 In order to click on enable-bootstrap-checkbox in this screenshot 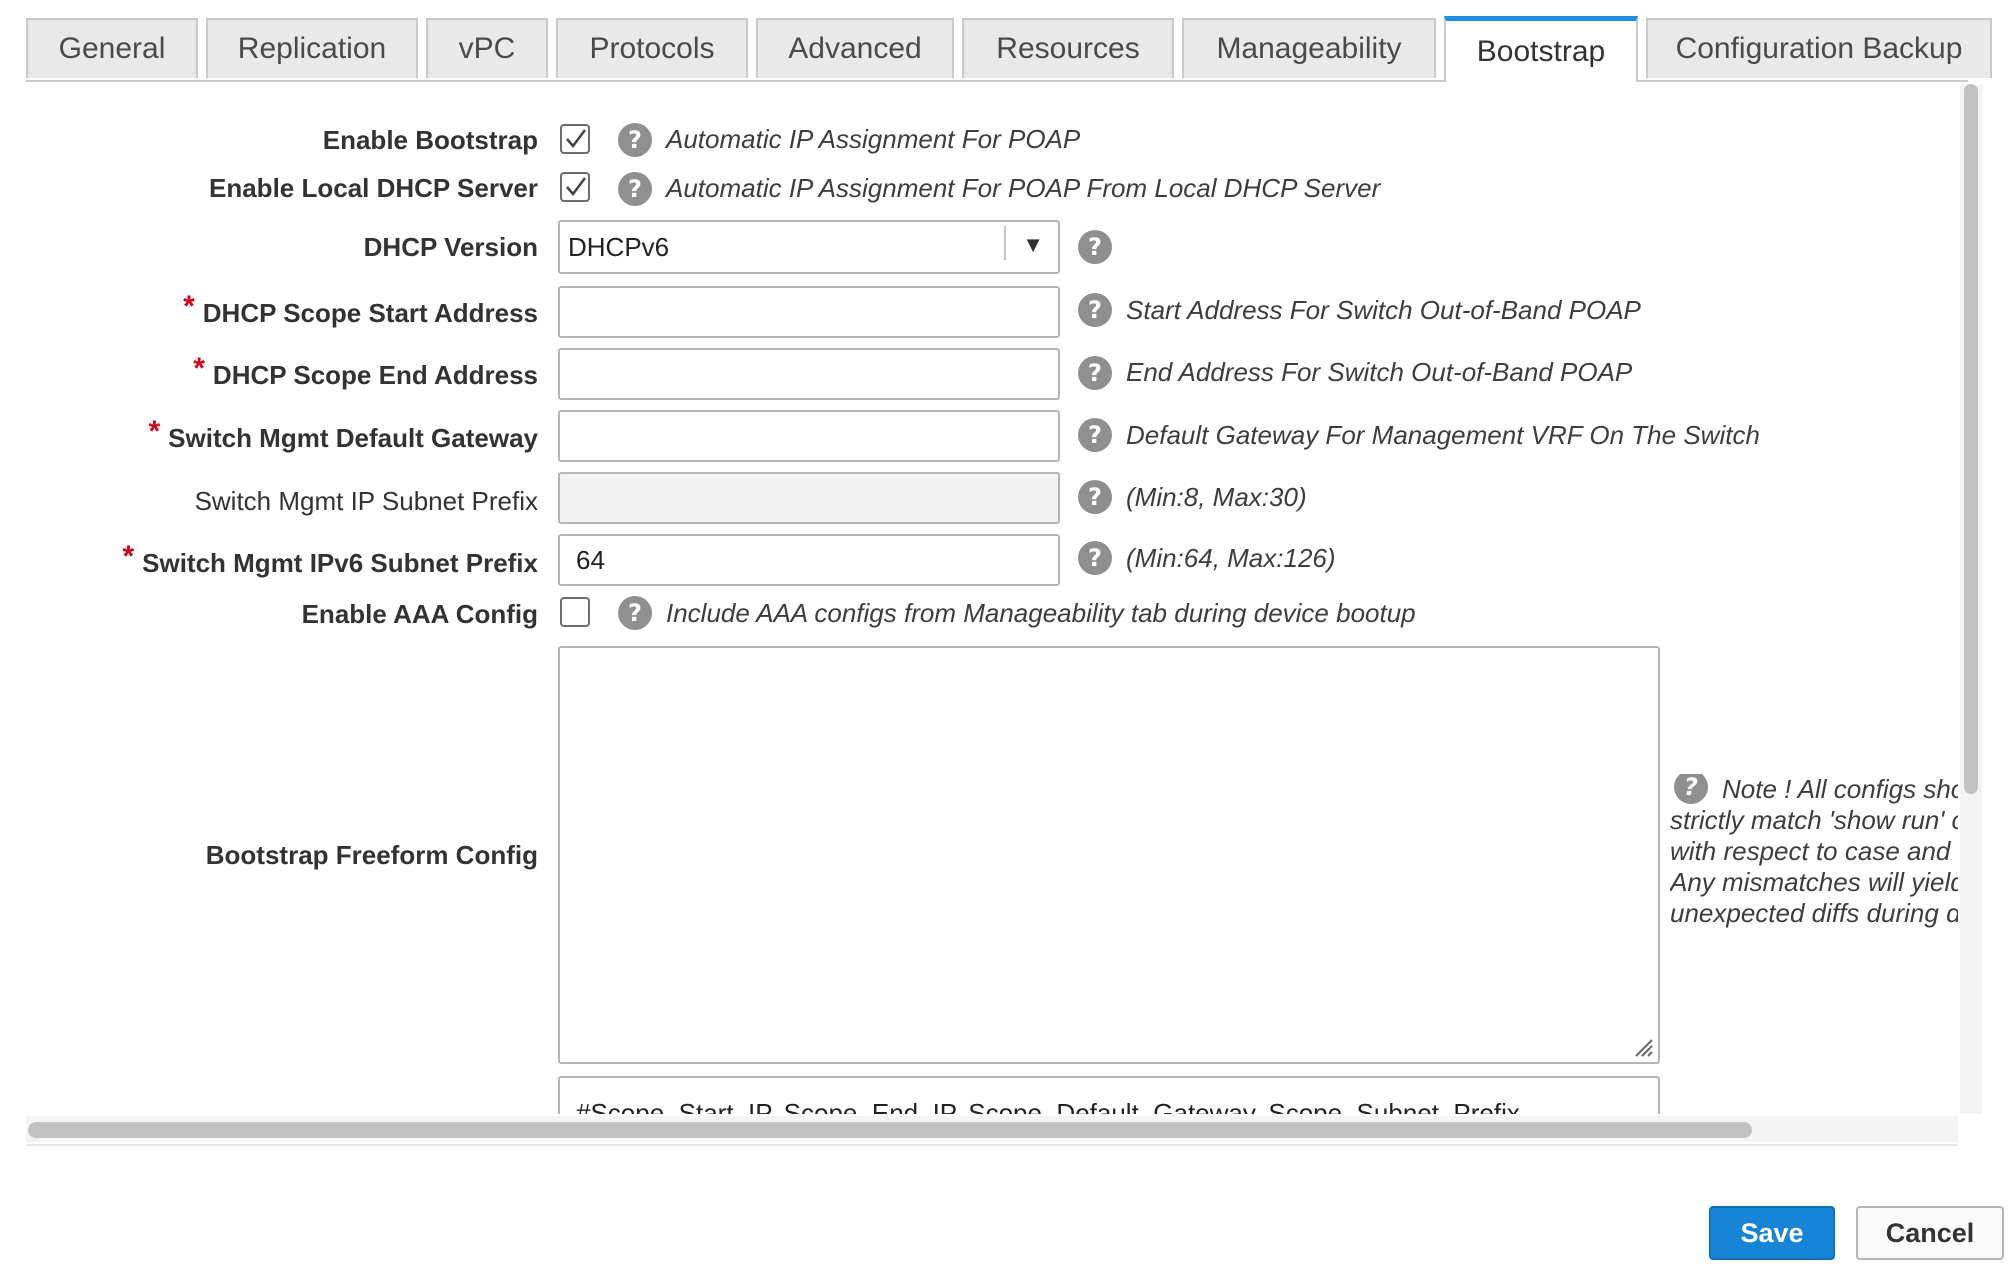, I will do `click(575, 139)`.